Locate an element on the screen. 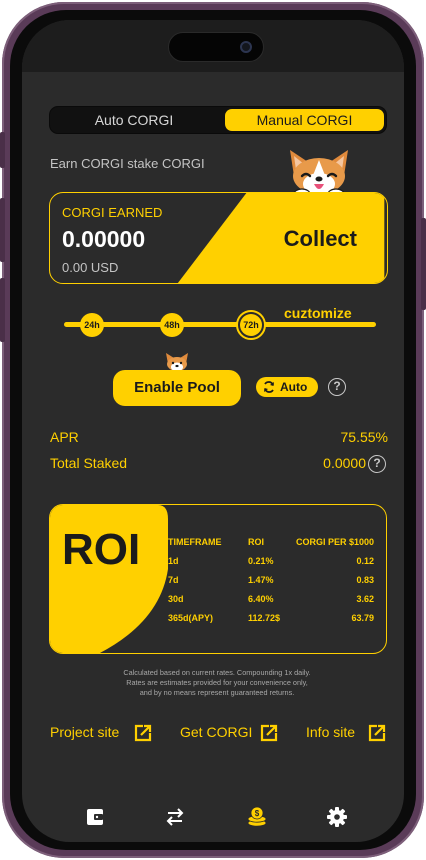  gear-icon is located at coordinates (337, 817).